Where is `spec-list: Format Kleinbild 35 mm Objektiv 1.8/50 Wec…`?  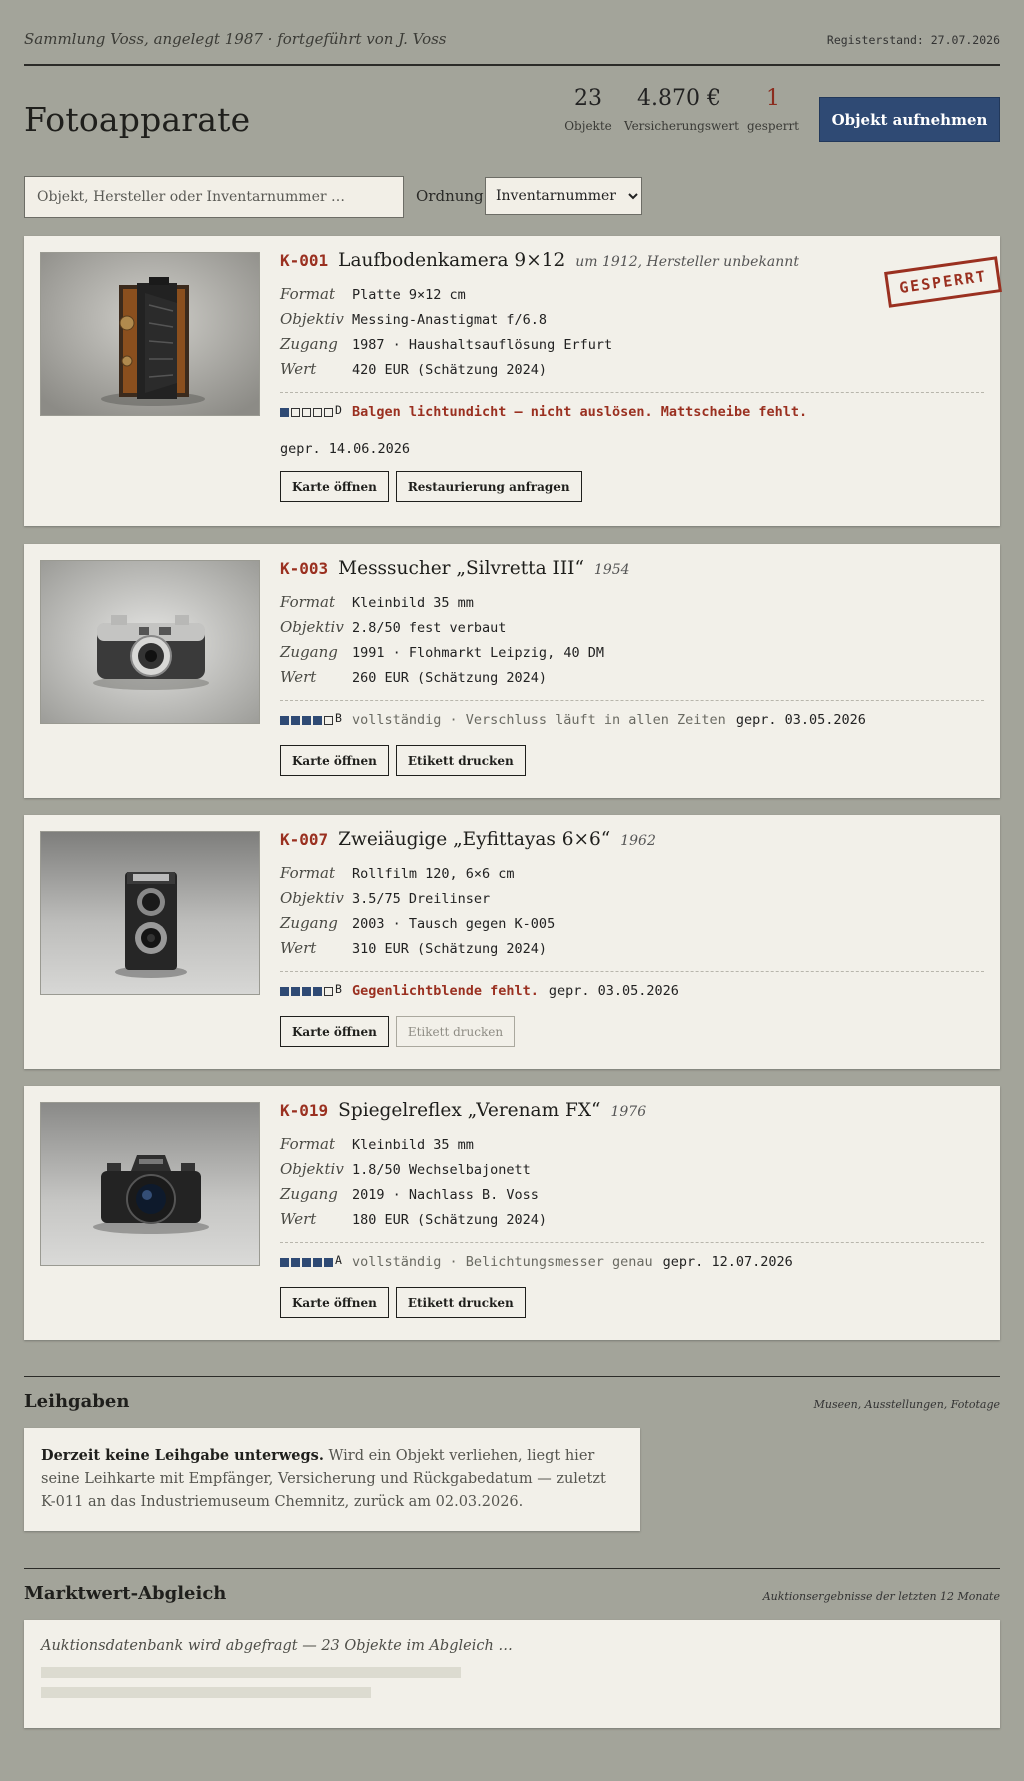 spec-list: Format Kleinbild 35 mm Objektiv 1.8/50 Wec… is located at coordinates (632, 1184).